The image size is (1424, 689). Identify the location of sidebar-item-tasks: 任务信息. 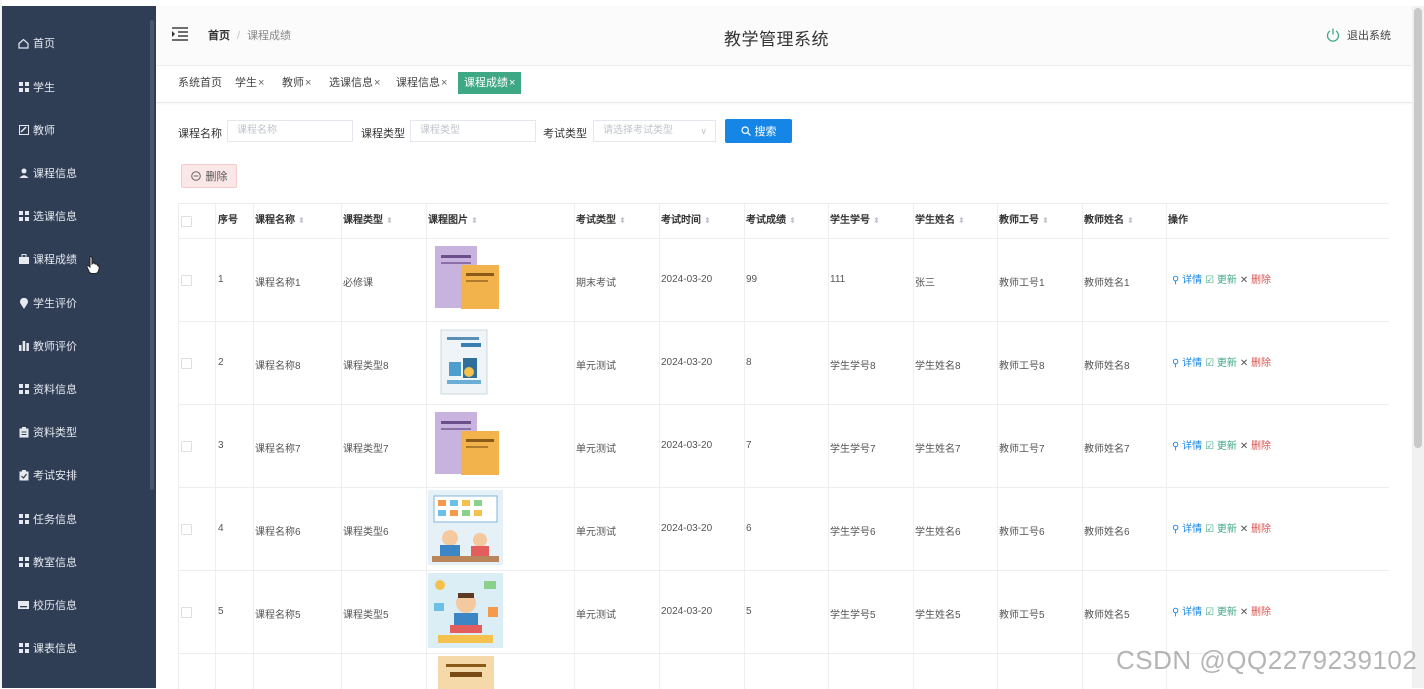
(77, 519).